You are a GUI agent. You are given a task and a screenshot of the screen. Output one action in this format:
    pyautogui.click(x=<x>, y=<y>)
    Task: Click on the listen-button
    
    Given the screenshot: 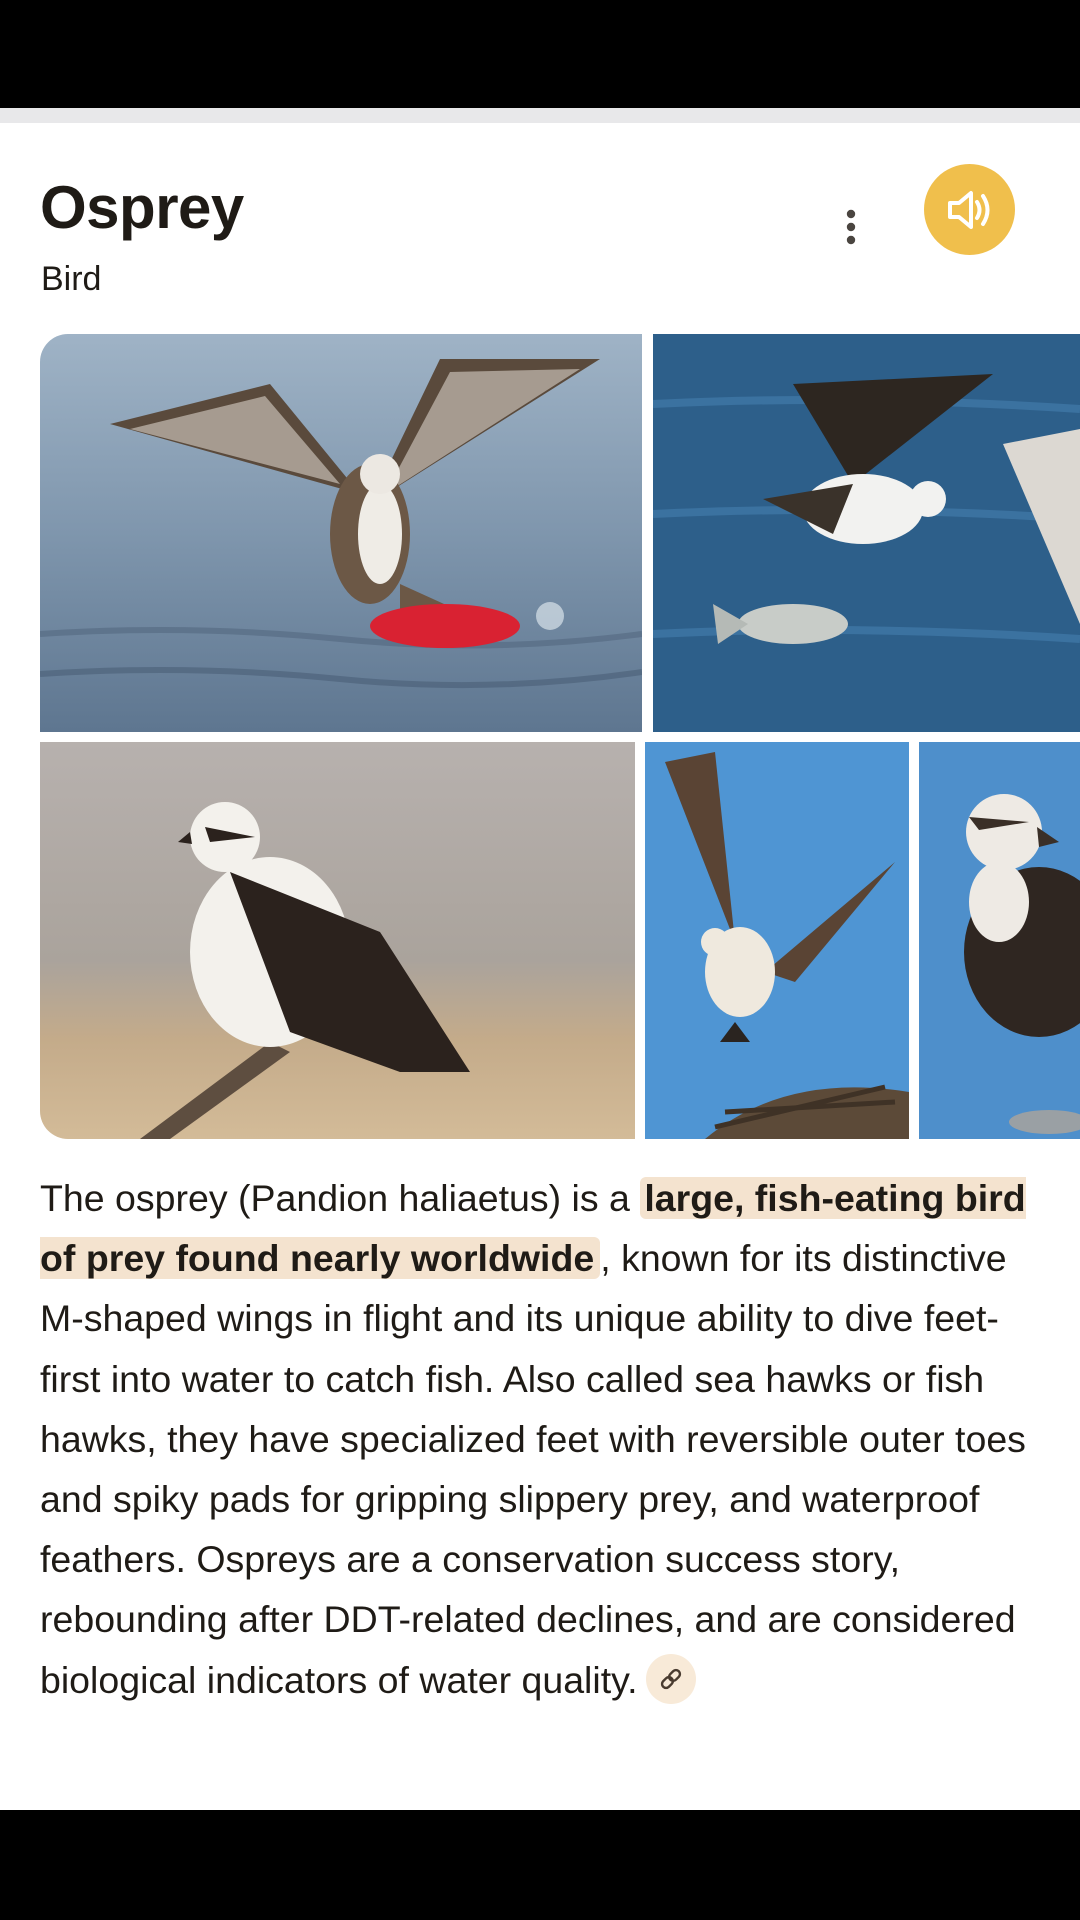 What is the action you would take?
    pyautogui.click(x=969, y=209)
    